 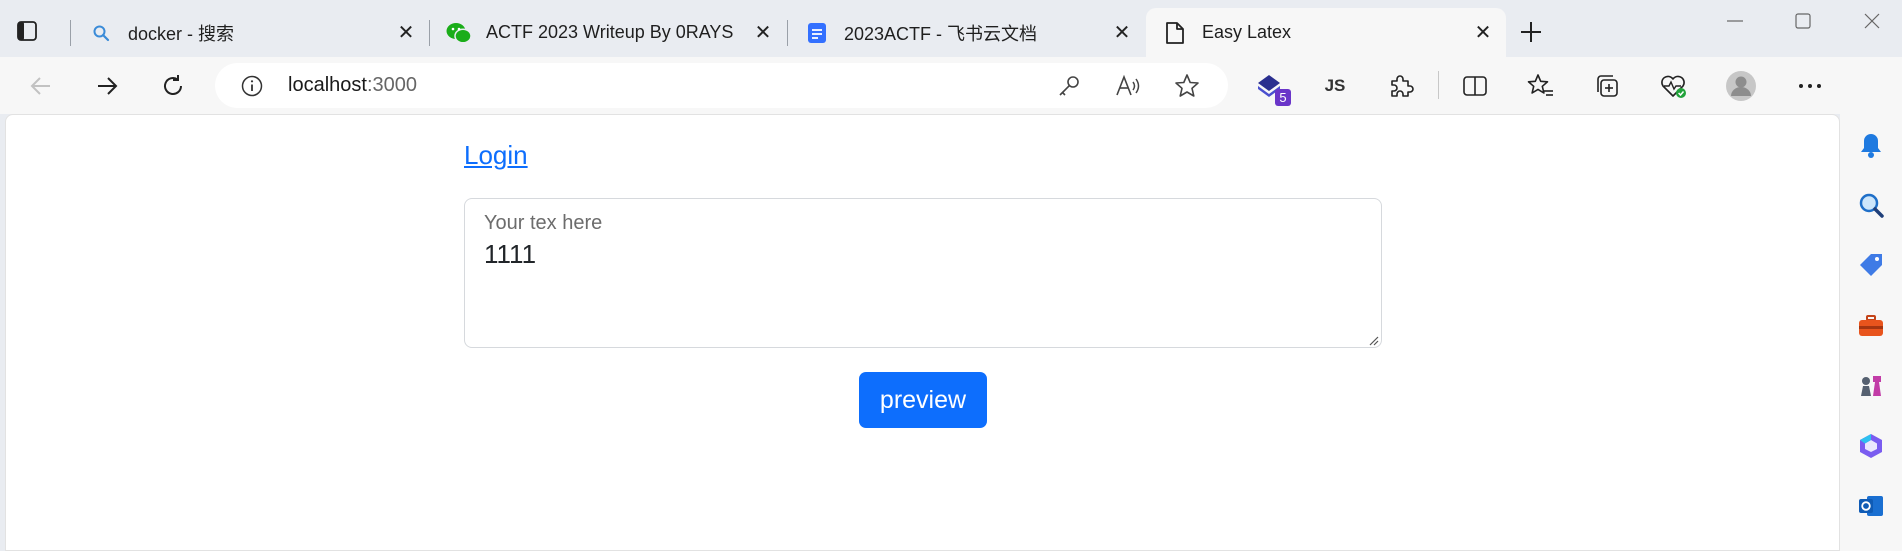 I want to click on games-chess-icon, so click(x=1871, y=386).